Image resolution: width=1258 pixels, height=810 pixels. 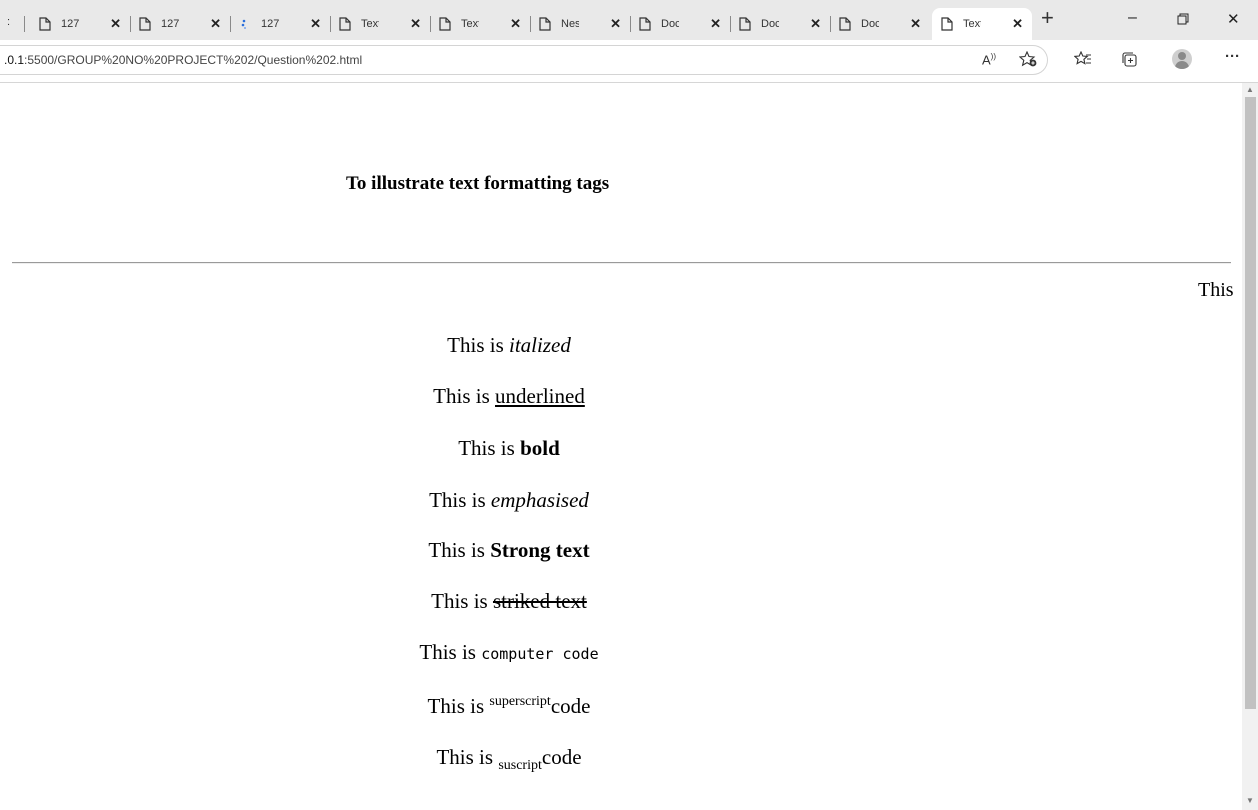 I want to click on tab-6: Nest ✕, so click(x=580, y=24).